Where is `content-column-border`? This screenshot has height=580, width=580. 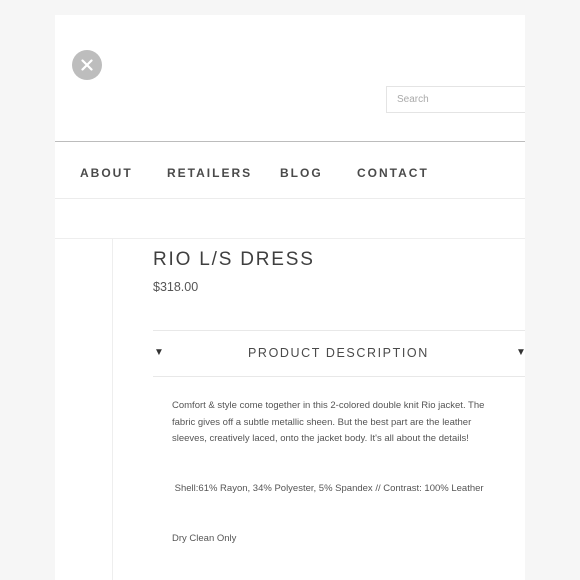
content-column-border is located at coordinates (112, 409).